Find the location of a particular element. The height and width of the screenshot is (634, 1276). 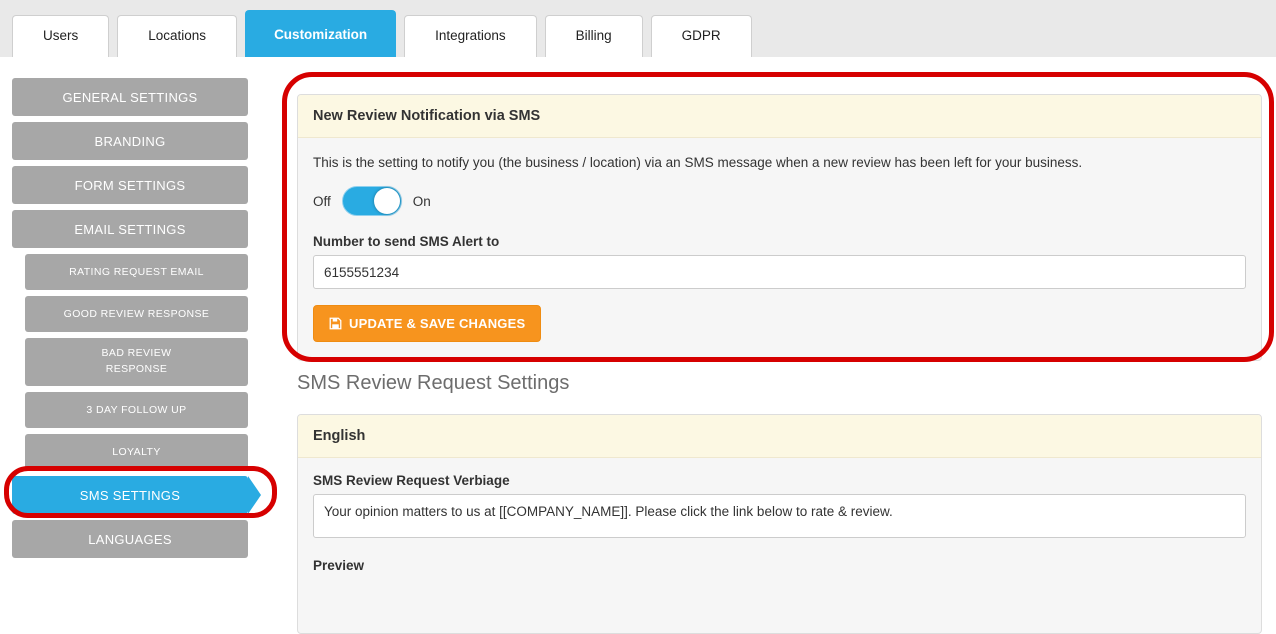

sidebar-item-general-settings: GENERAL SETTINGS is located at coordinates (130, 97).